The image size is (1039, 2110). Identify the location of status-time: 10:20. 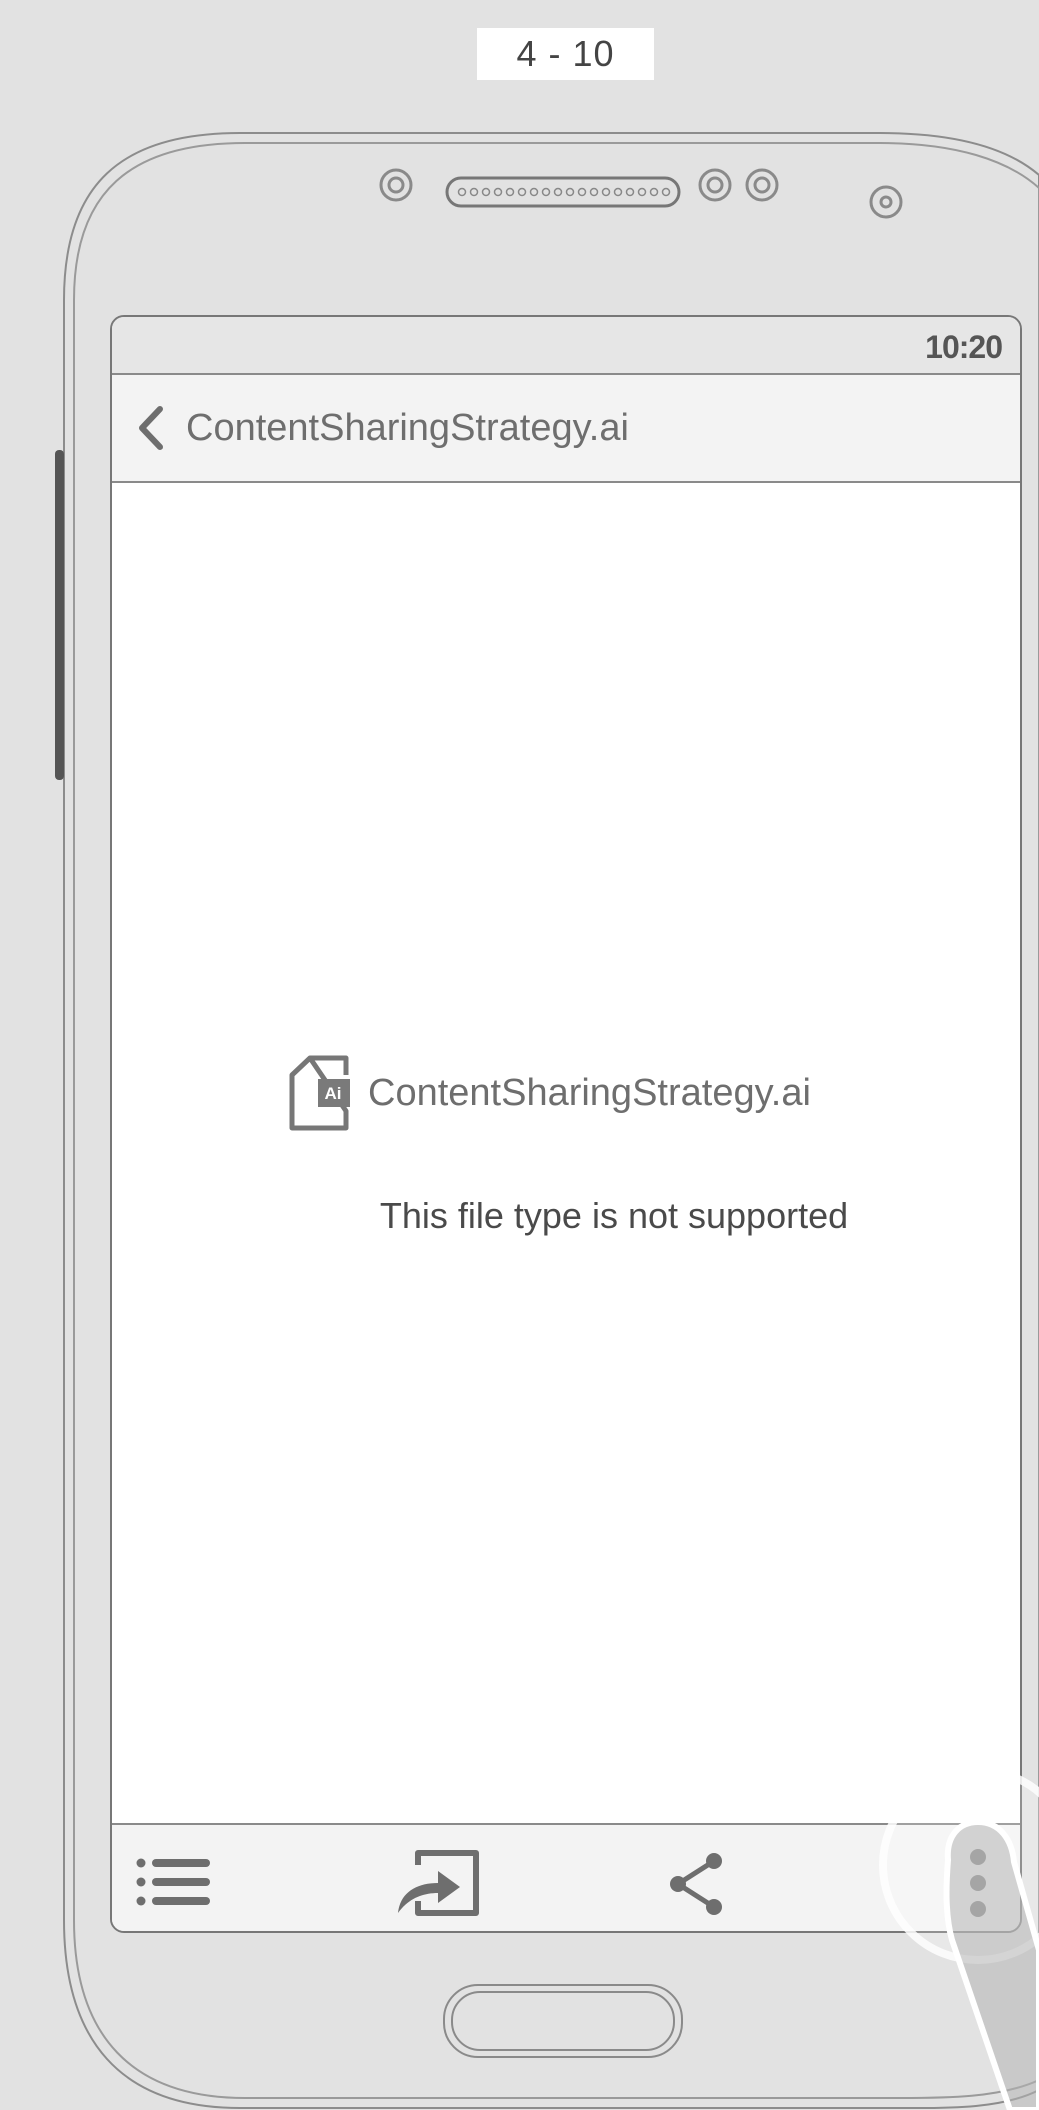
(964, 347).